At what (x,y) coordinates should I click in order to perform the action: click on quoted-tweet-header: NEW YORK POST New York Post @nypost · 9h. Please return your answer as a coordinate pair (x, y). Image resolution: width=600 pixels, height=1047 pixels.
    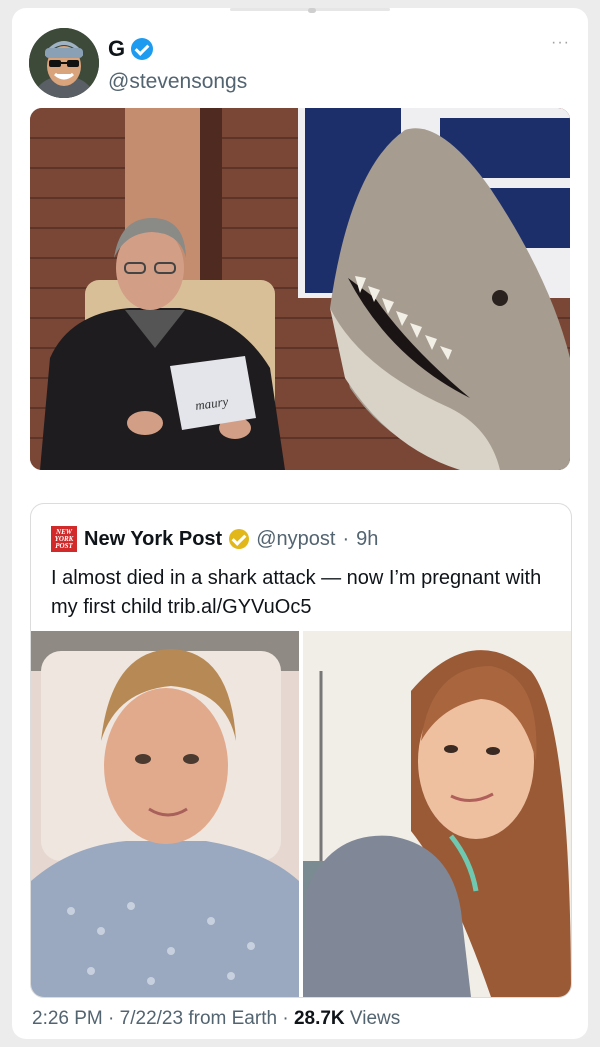
    Looking at the image, I should click on (214, 539).